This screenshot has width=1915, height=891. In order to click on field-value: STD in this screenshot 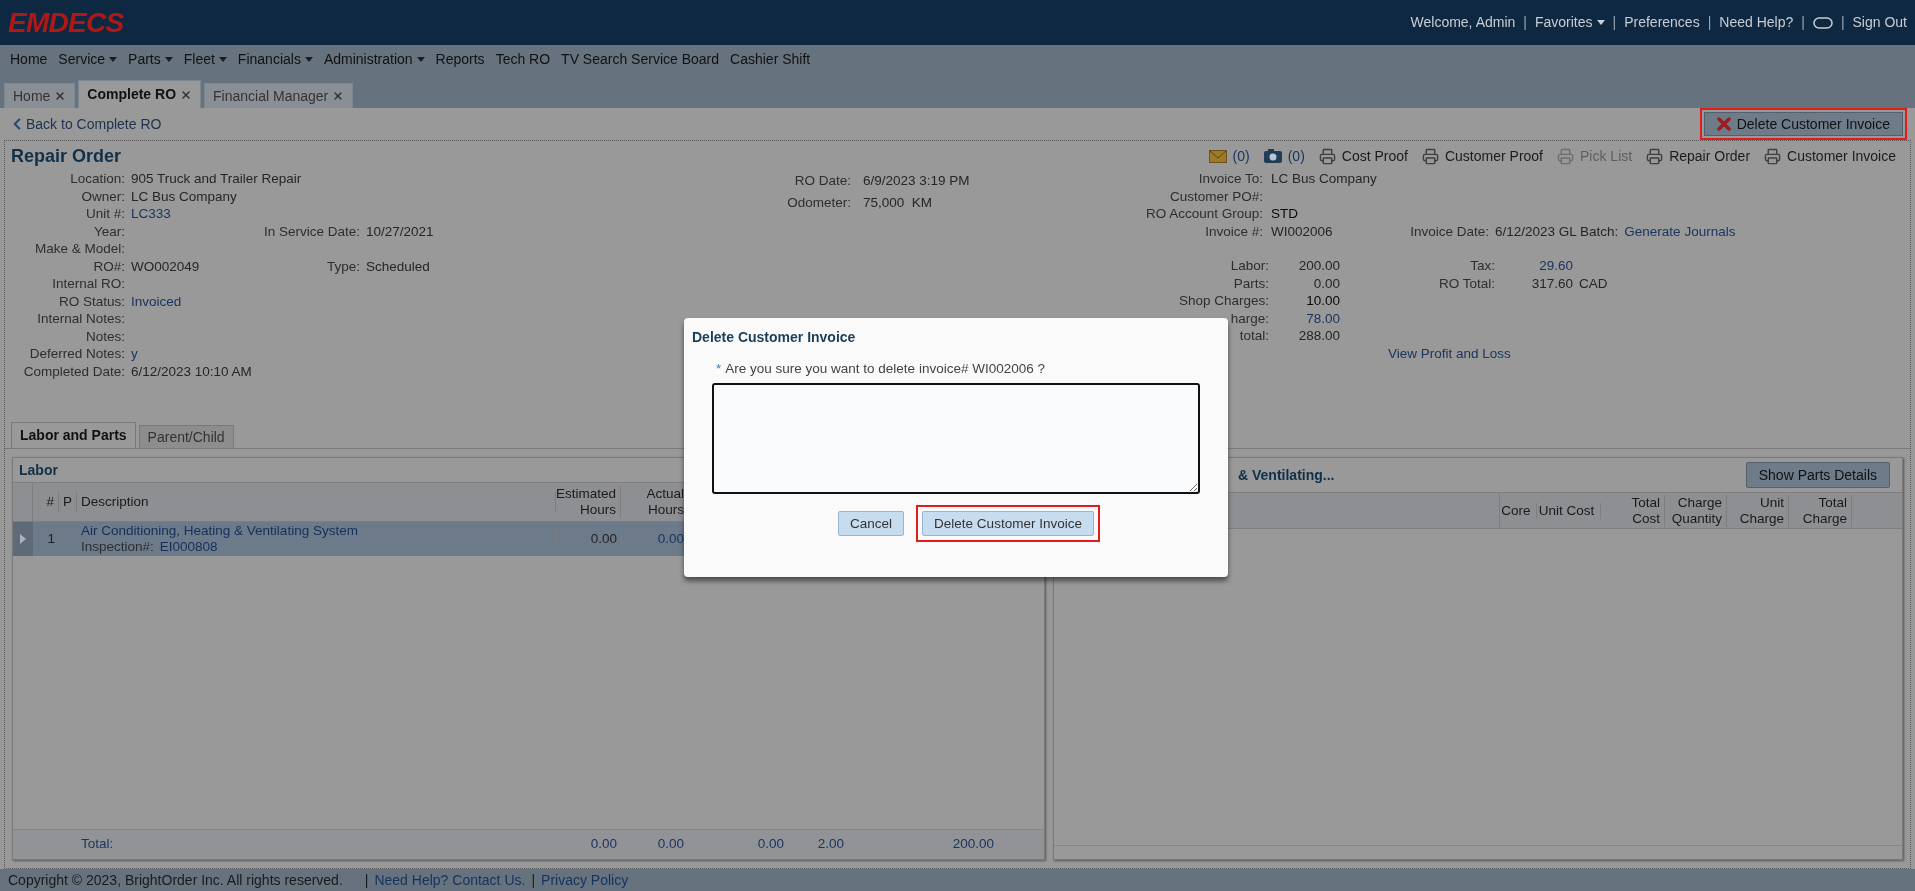, I will do `click(1284, 213)`.